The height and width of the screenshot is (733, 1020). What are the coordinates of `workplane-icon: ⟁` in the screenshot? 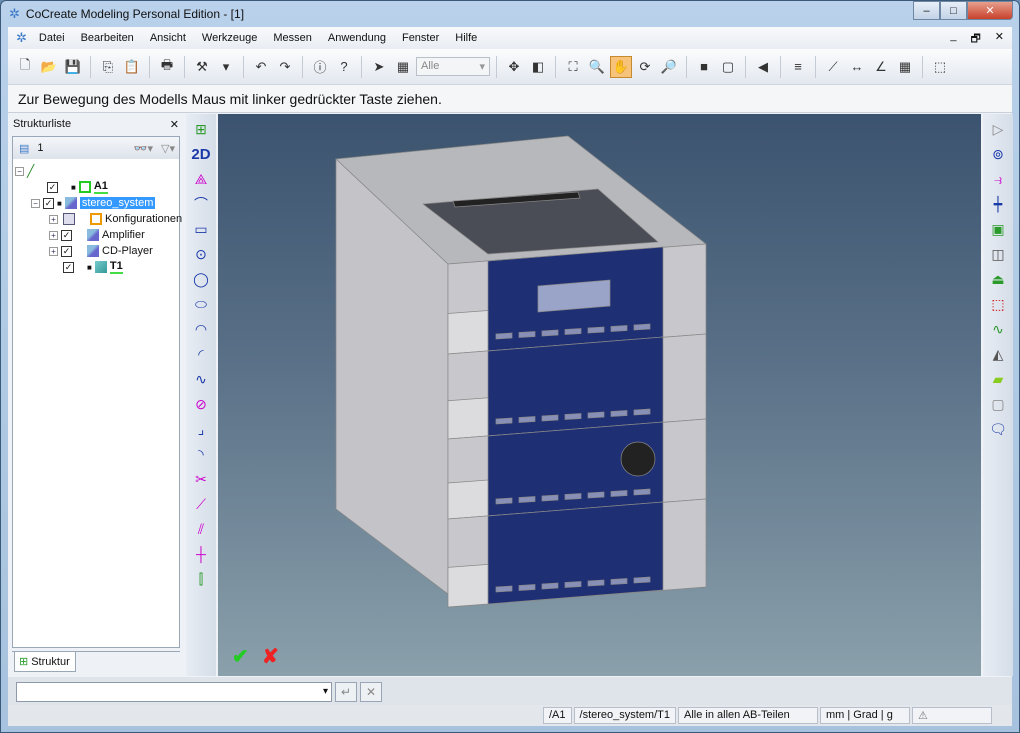 It's located at (201, 179).